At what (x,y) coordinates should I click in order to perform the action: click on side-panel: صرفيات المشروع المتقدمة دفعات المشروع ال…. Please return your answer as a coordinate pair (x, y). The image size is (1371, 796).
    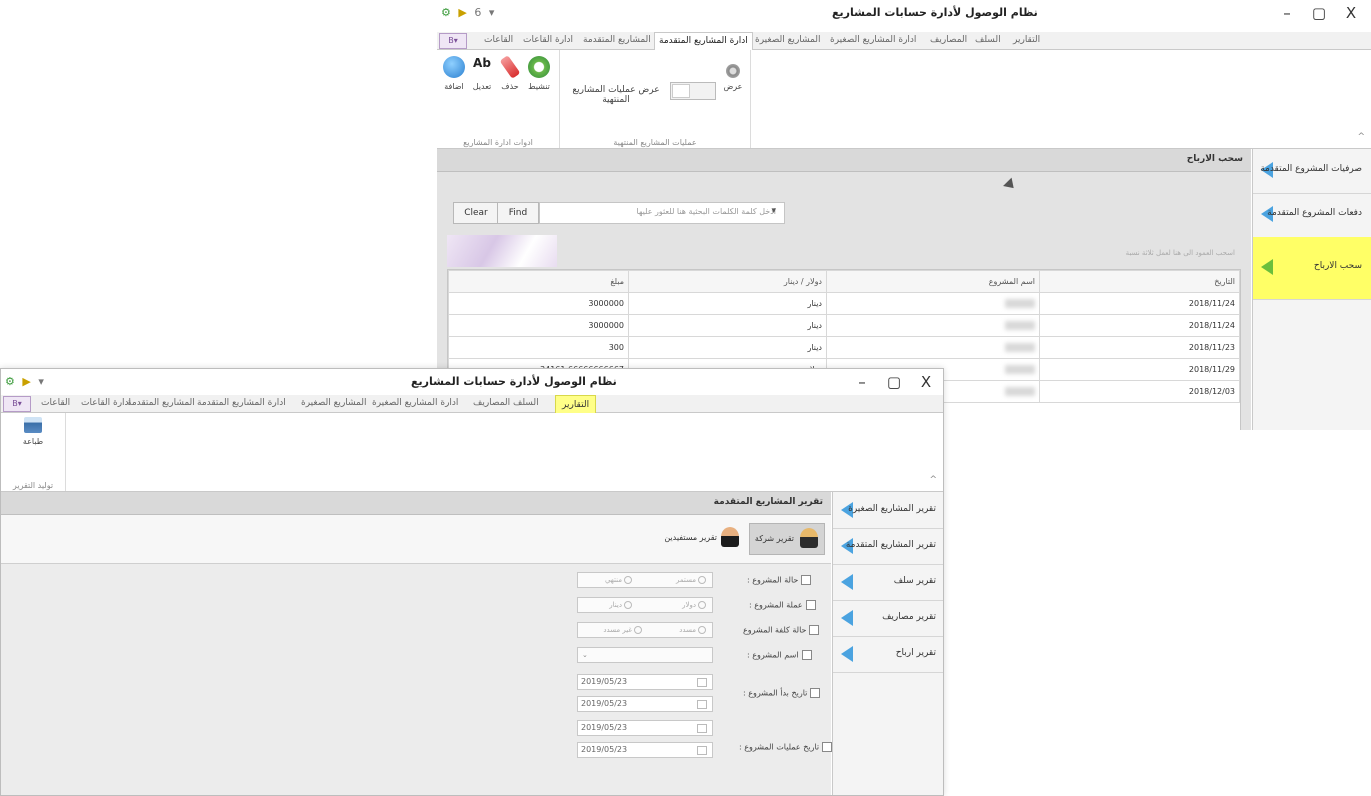
    Looking at the image, I should click on (1311, 289).